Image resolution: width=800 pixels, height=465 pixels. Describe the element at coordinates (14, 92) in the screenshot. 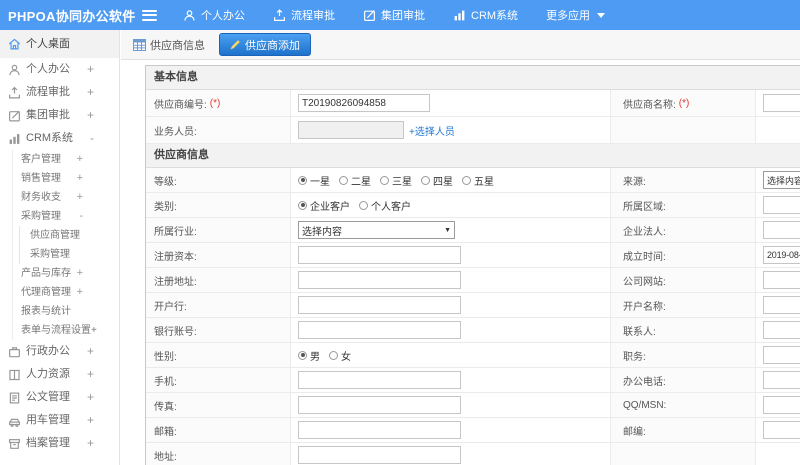

I see `upload-icon` at that location.